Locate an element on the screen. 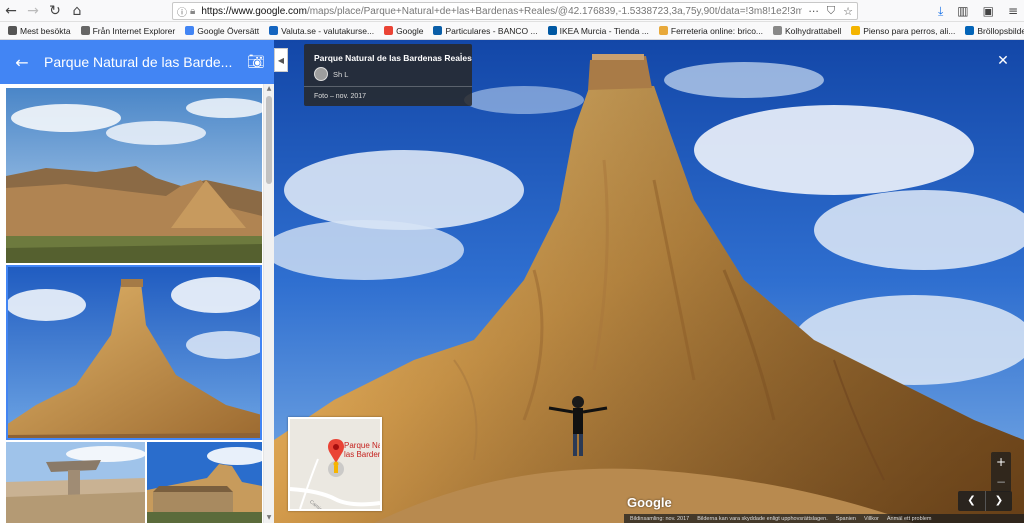 This screenshot has width=1024, height=523. pegman-icon is located at coordinates (336, 467).